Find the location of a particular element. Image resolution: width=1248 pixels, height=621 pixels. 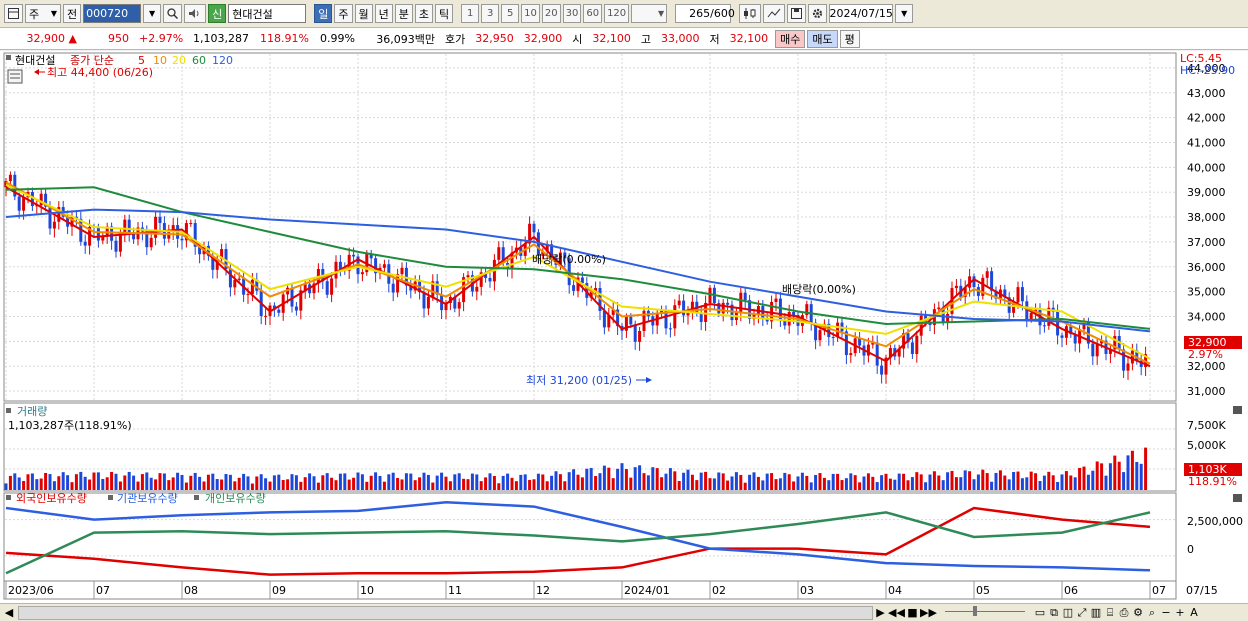

interval-10-button: 10 is located at coordinates (530, 13).